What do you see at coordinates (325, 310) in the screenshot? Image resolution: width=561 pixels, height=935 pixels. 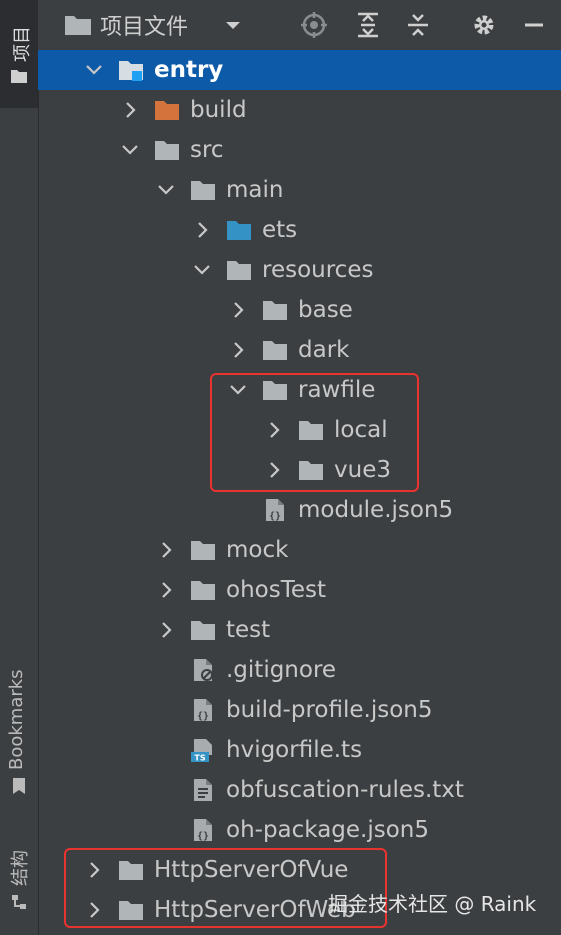 I see `tree-item-label: base` at bounding box center [325, 310].